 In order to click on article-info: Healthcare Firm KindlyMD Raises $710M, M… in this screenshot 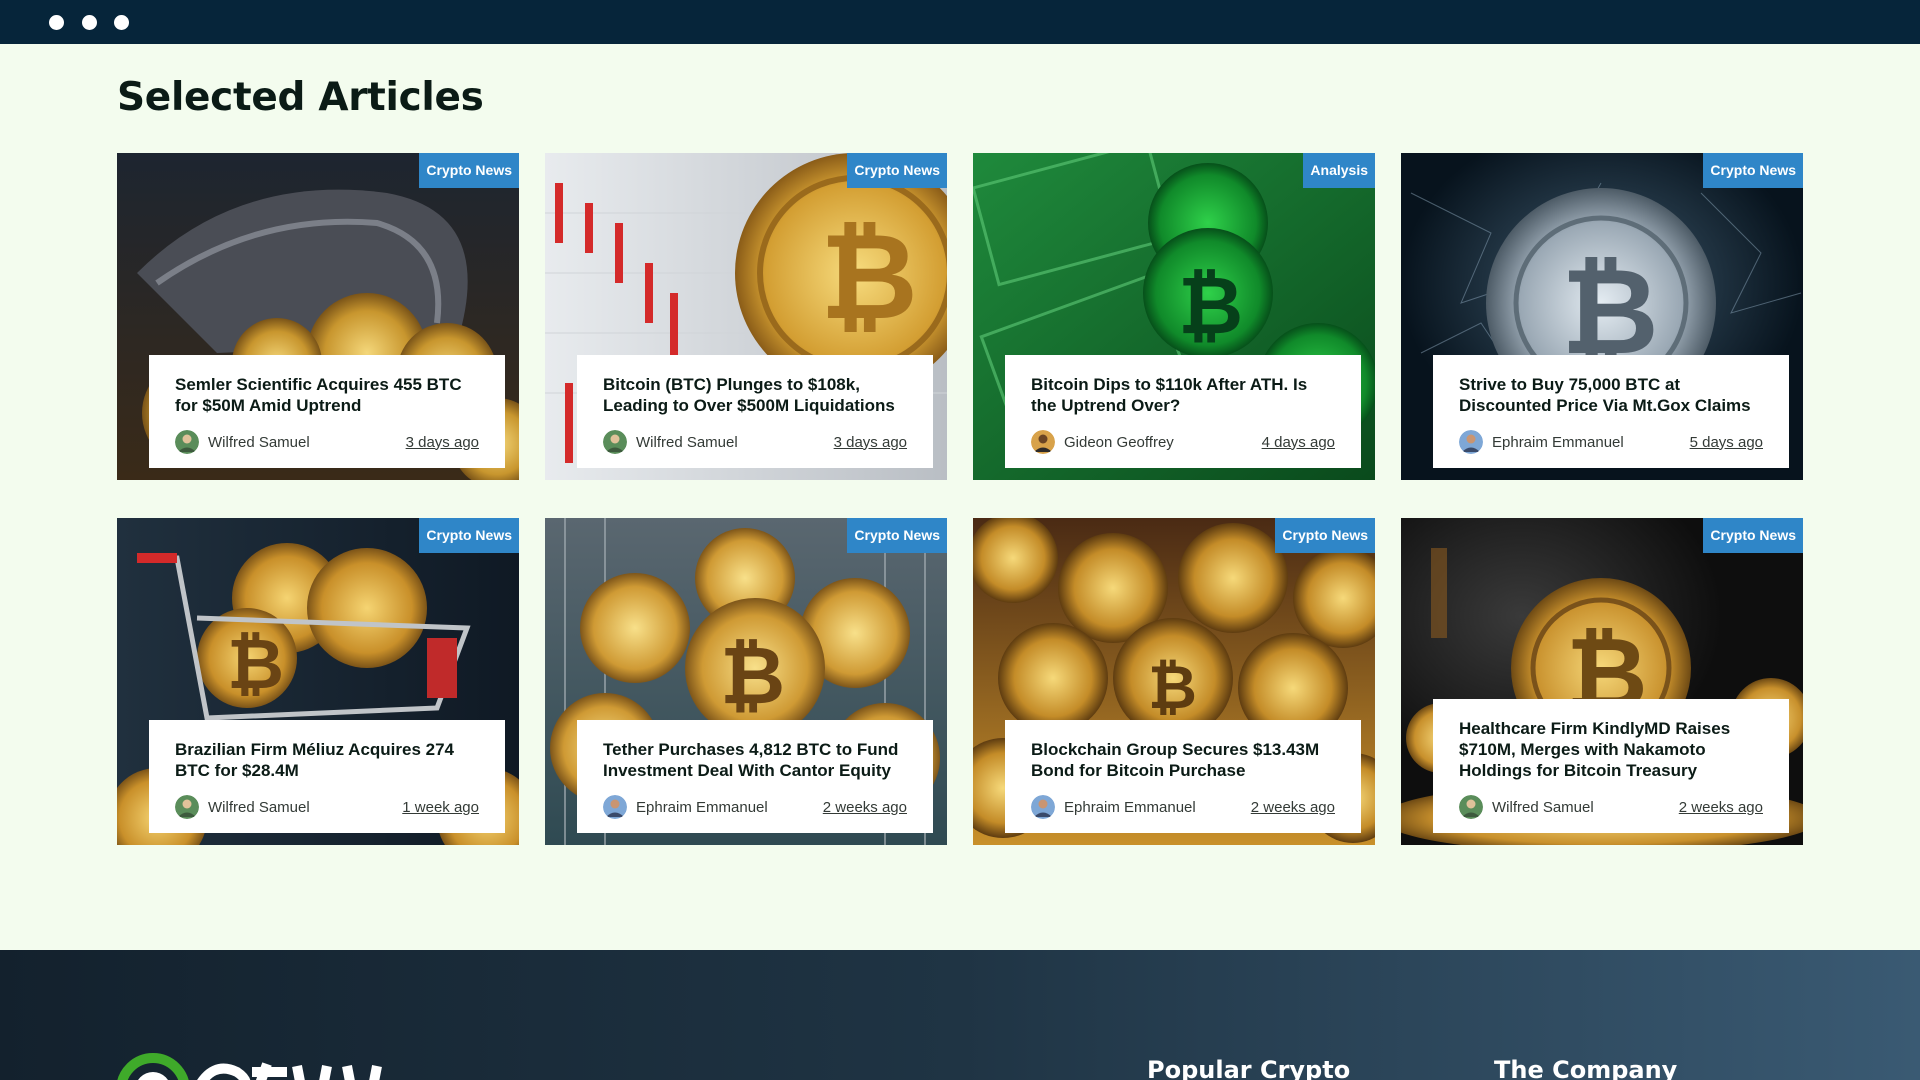, I will do `click(1611, 766)`.